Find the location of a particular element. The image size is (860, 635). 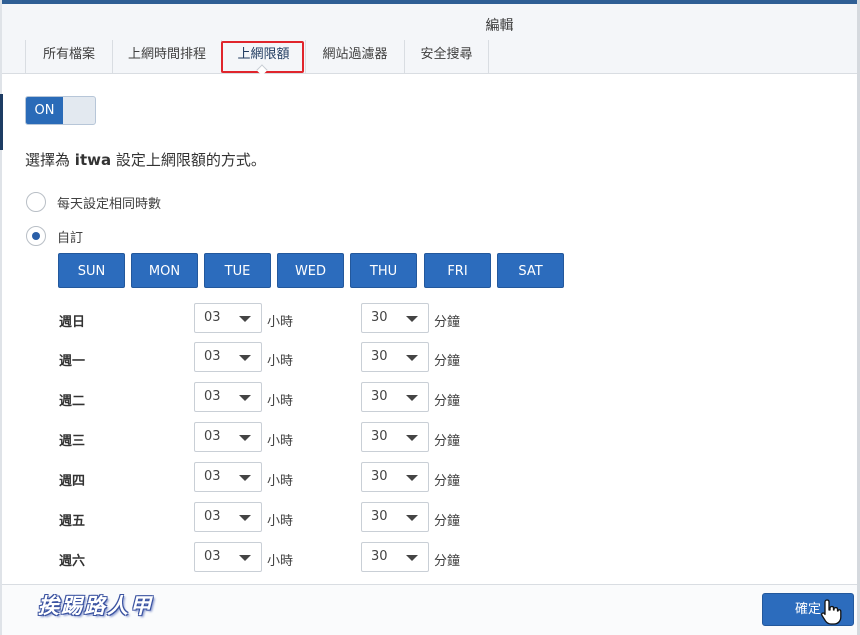

tab-web-filter: 網站過濾器 is located at coordinates (355, 57).